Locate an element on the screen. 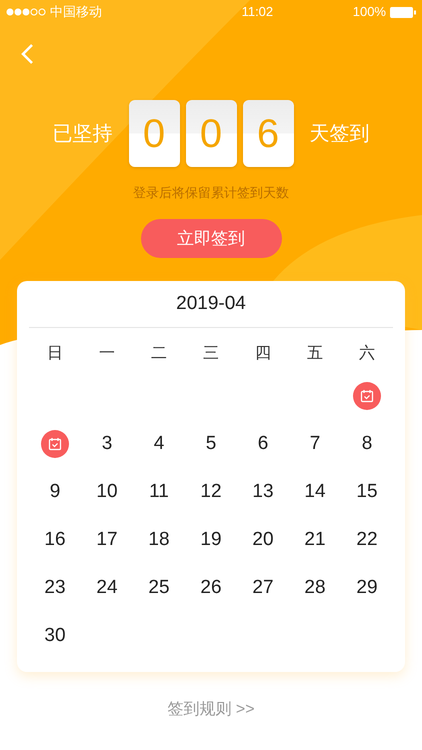 The width and height of the screenshot is (422, 750). day-number: 8 is located at coordinates (367, 444).